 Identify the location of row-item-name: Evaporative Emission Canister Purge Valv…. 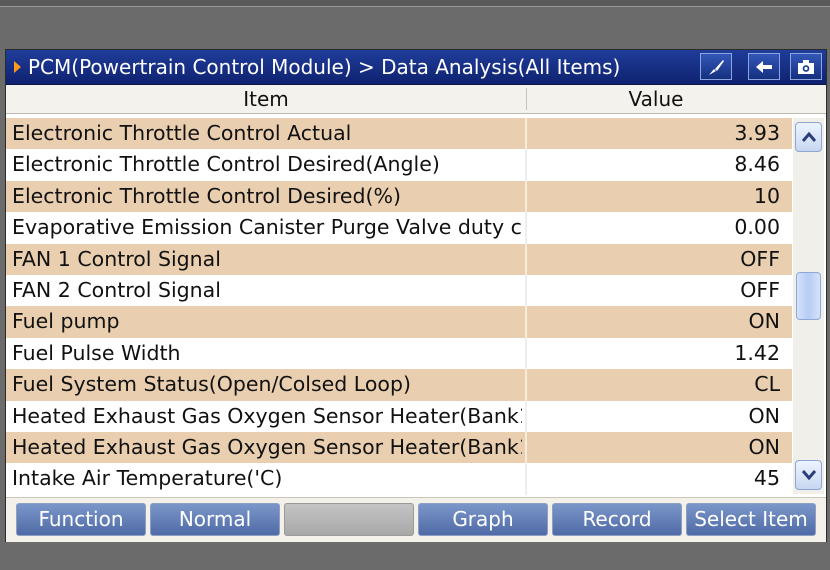
(267, 227).